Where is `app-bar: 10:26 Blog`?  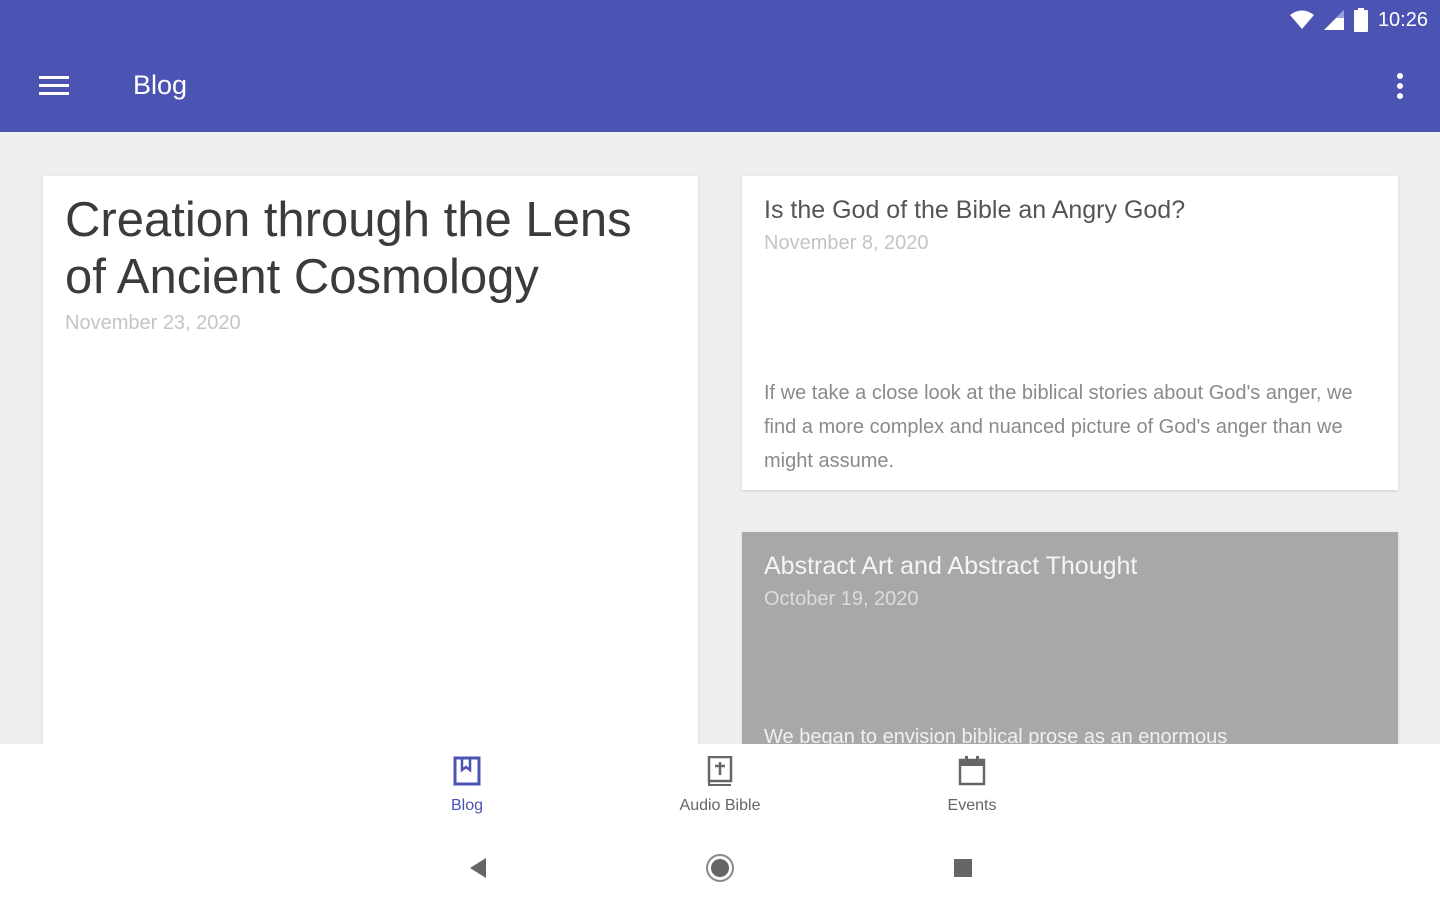
app-bar: 10:26 Blog is located at coordinates (720, 66).